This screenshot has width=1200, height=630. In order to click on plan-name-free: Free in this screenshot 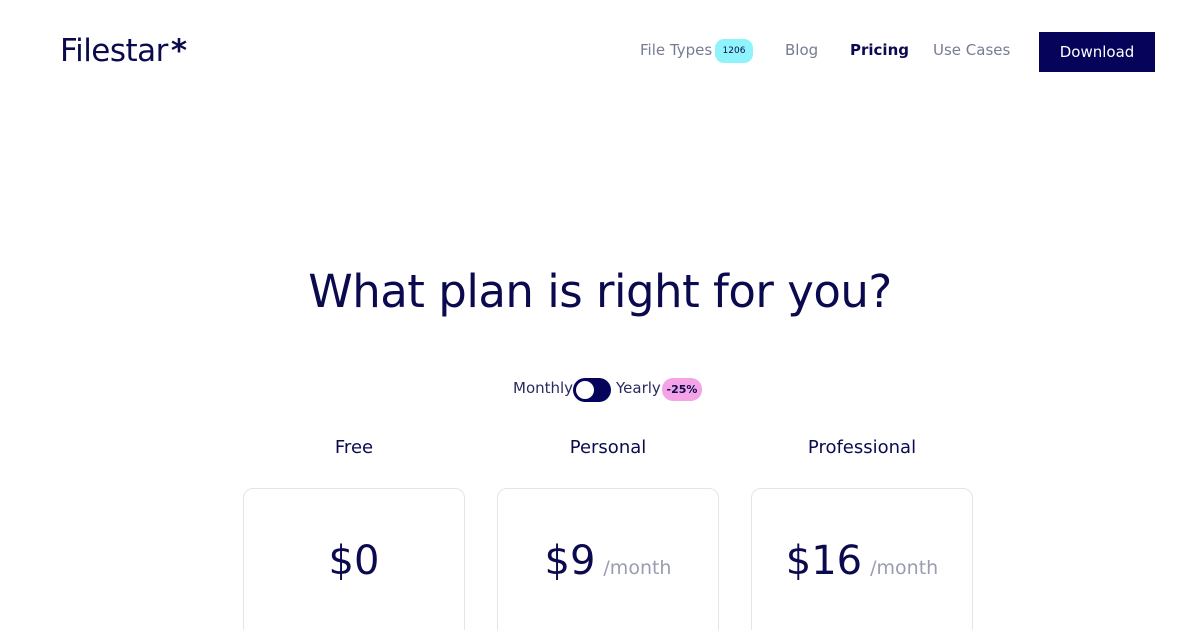, I will do `click(354, 447)`.